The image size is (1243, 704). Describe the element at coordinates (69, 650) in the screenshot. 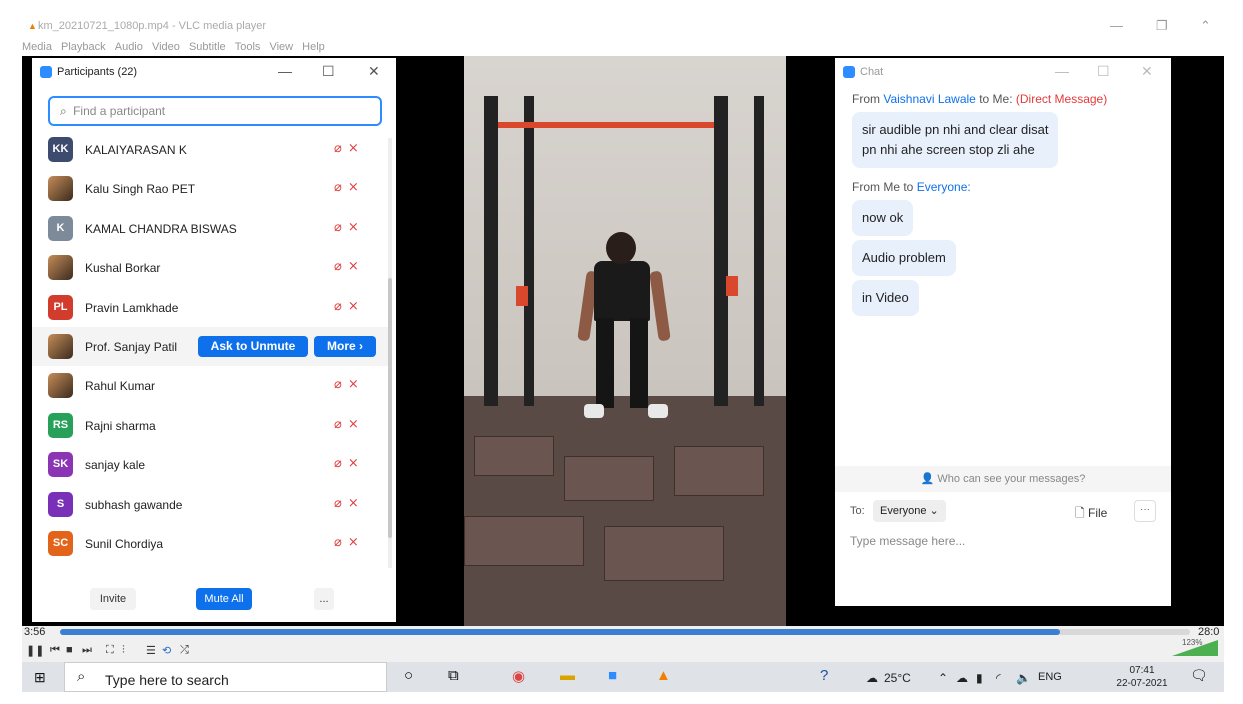

I see `stop-icon: ■` at that location.